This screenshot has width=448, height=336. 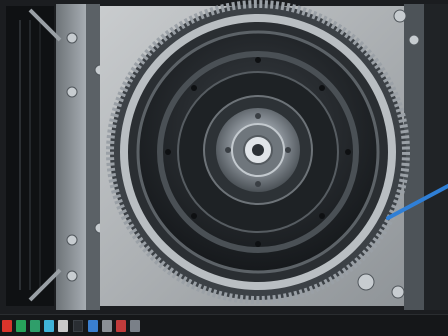 I want to click on taskbar-window-button, so click(x=78, y=325).